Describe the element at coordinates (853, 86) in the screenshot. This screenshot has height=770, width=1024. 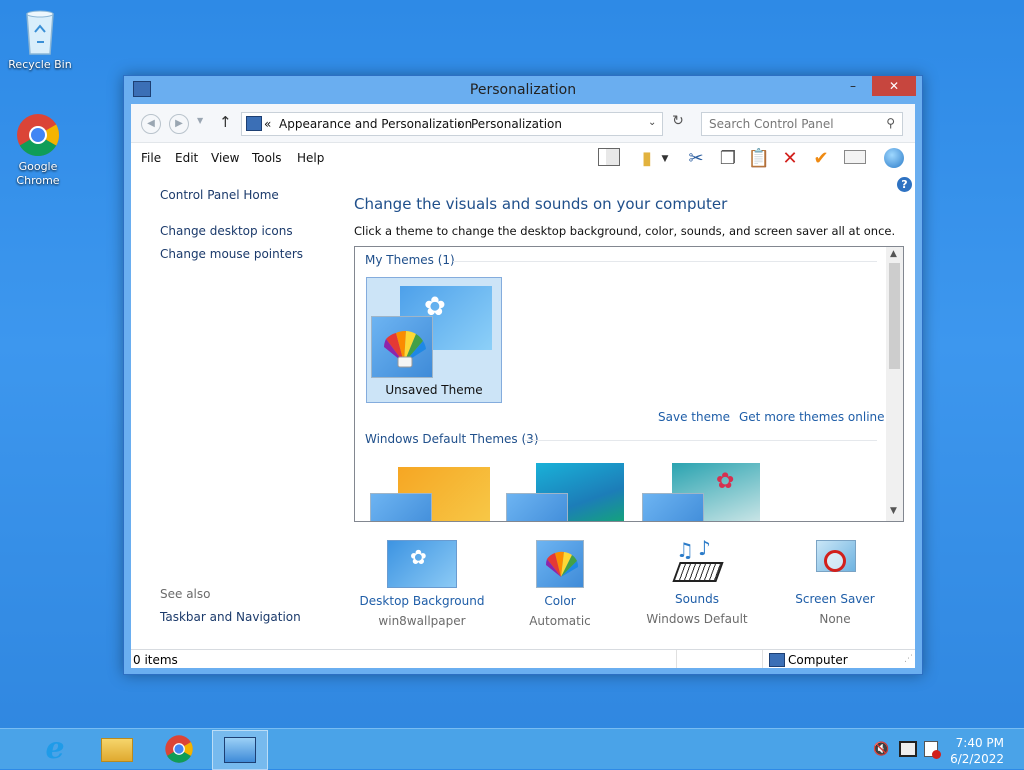
I see `minimize-button: –` at that location.